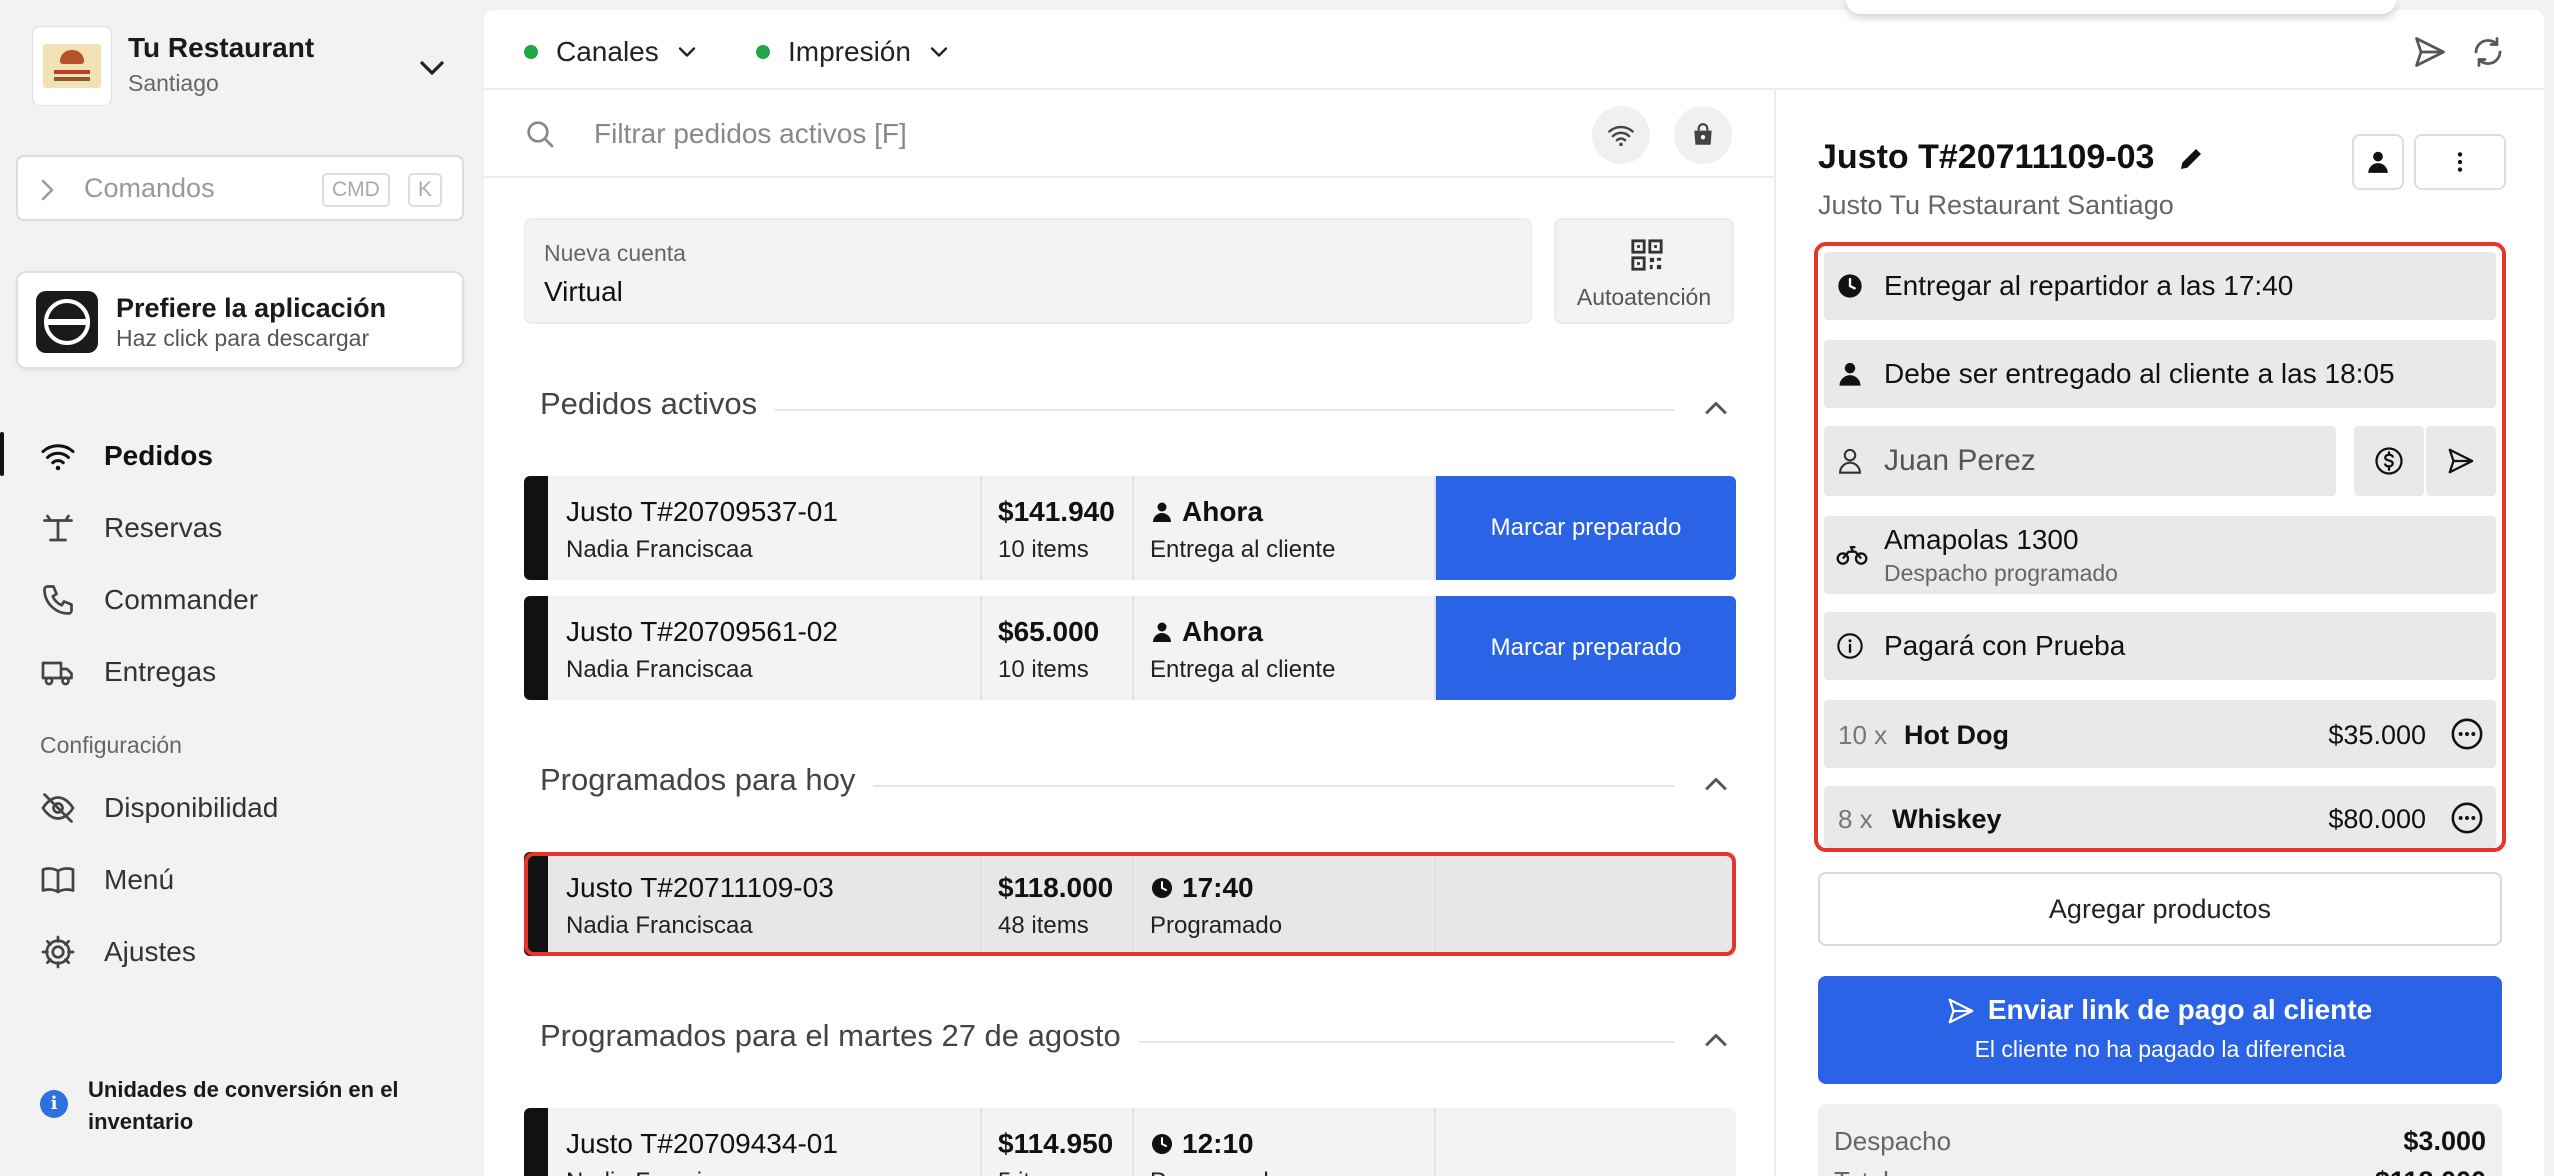 This screenshot has height=1176, width=2554. Describe the element at coordinates (242, 66) in the screenshot. I see `restaurant-selector: Tu Restaurant Santiago` at that location.